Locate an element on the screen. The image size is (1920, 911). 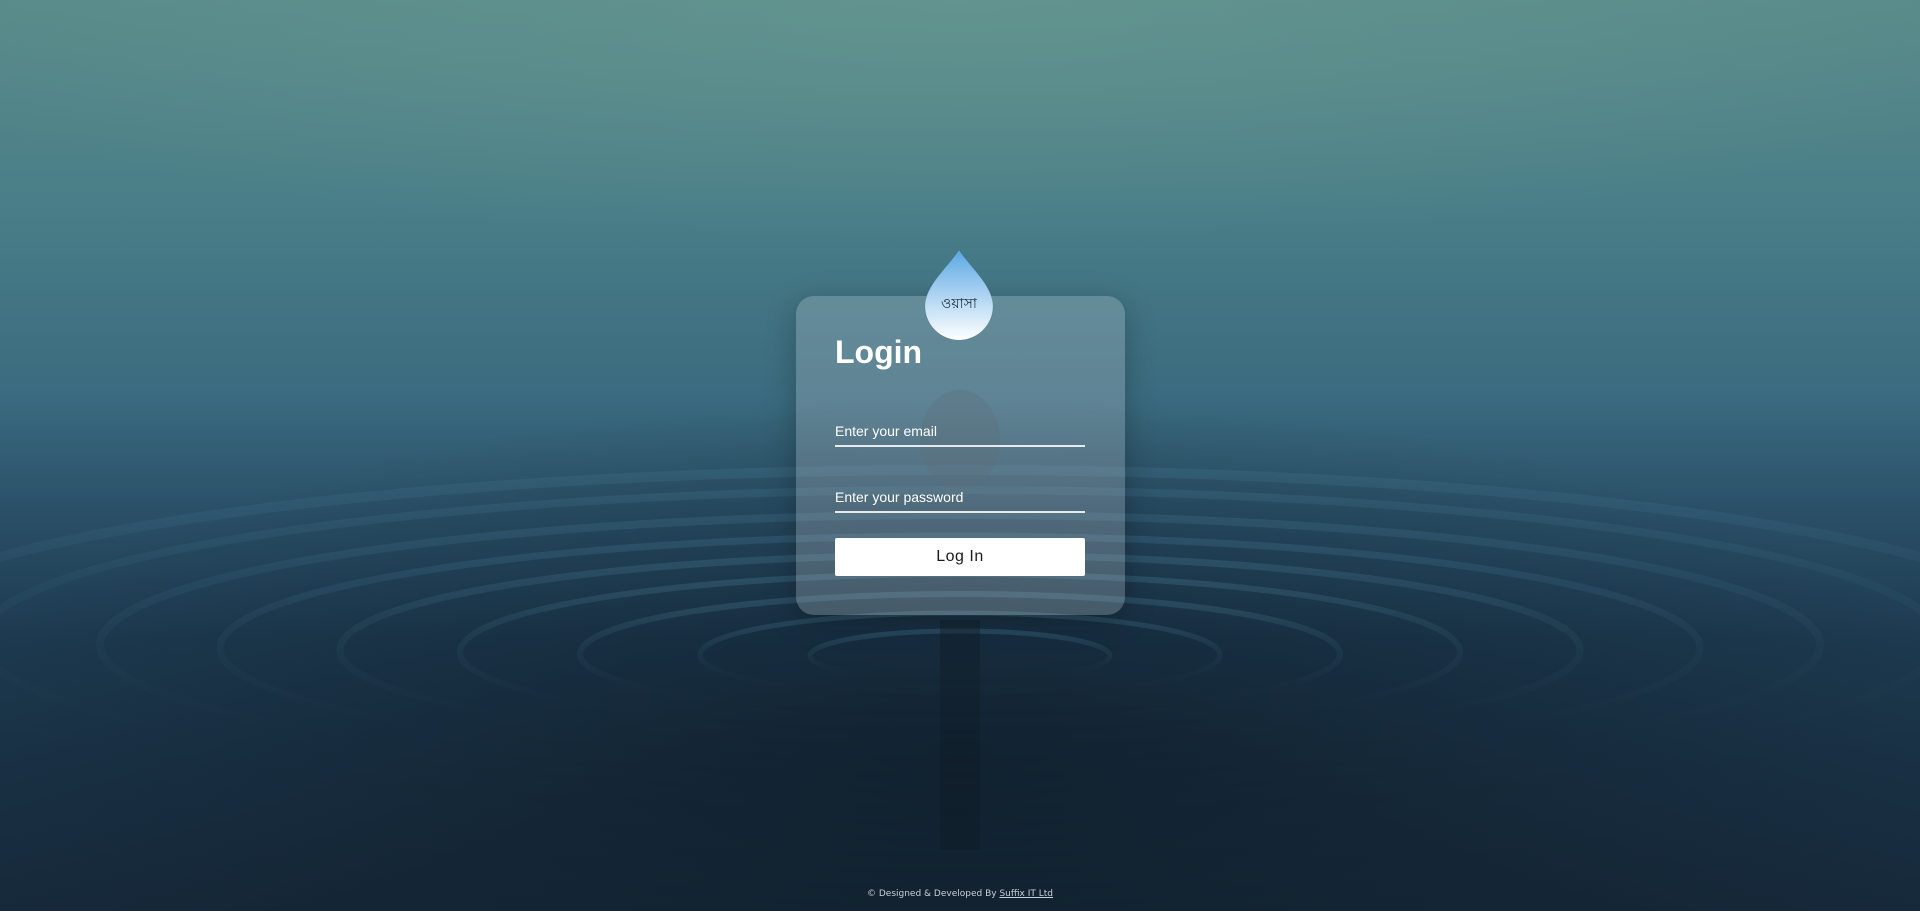
footer-text: © Designed & Developed By is located at coordinates (933, 894).